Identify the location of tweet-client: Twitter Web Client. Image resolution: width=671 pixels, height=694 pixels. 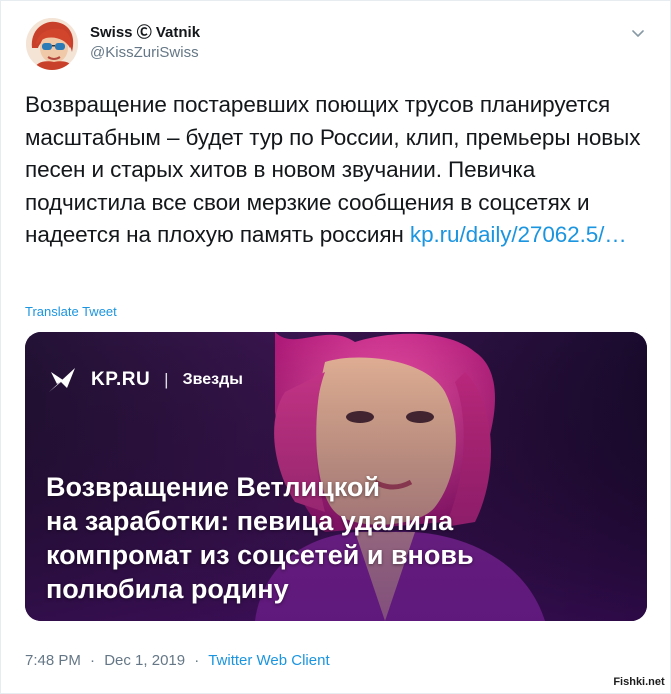
(268, 660).